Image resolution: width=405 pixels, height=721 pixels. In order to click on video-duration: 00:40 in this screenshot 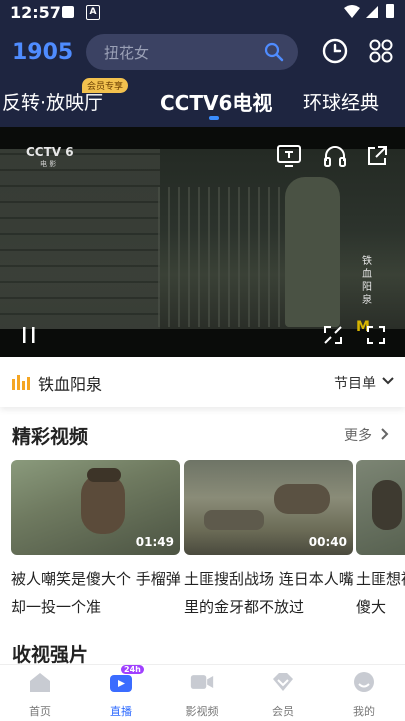, I will do `click(327, 542)`.